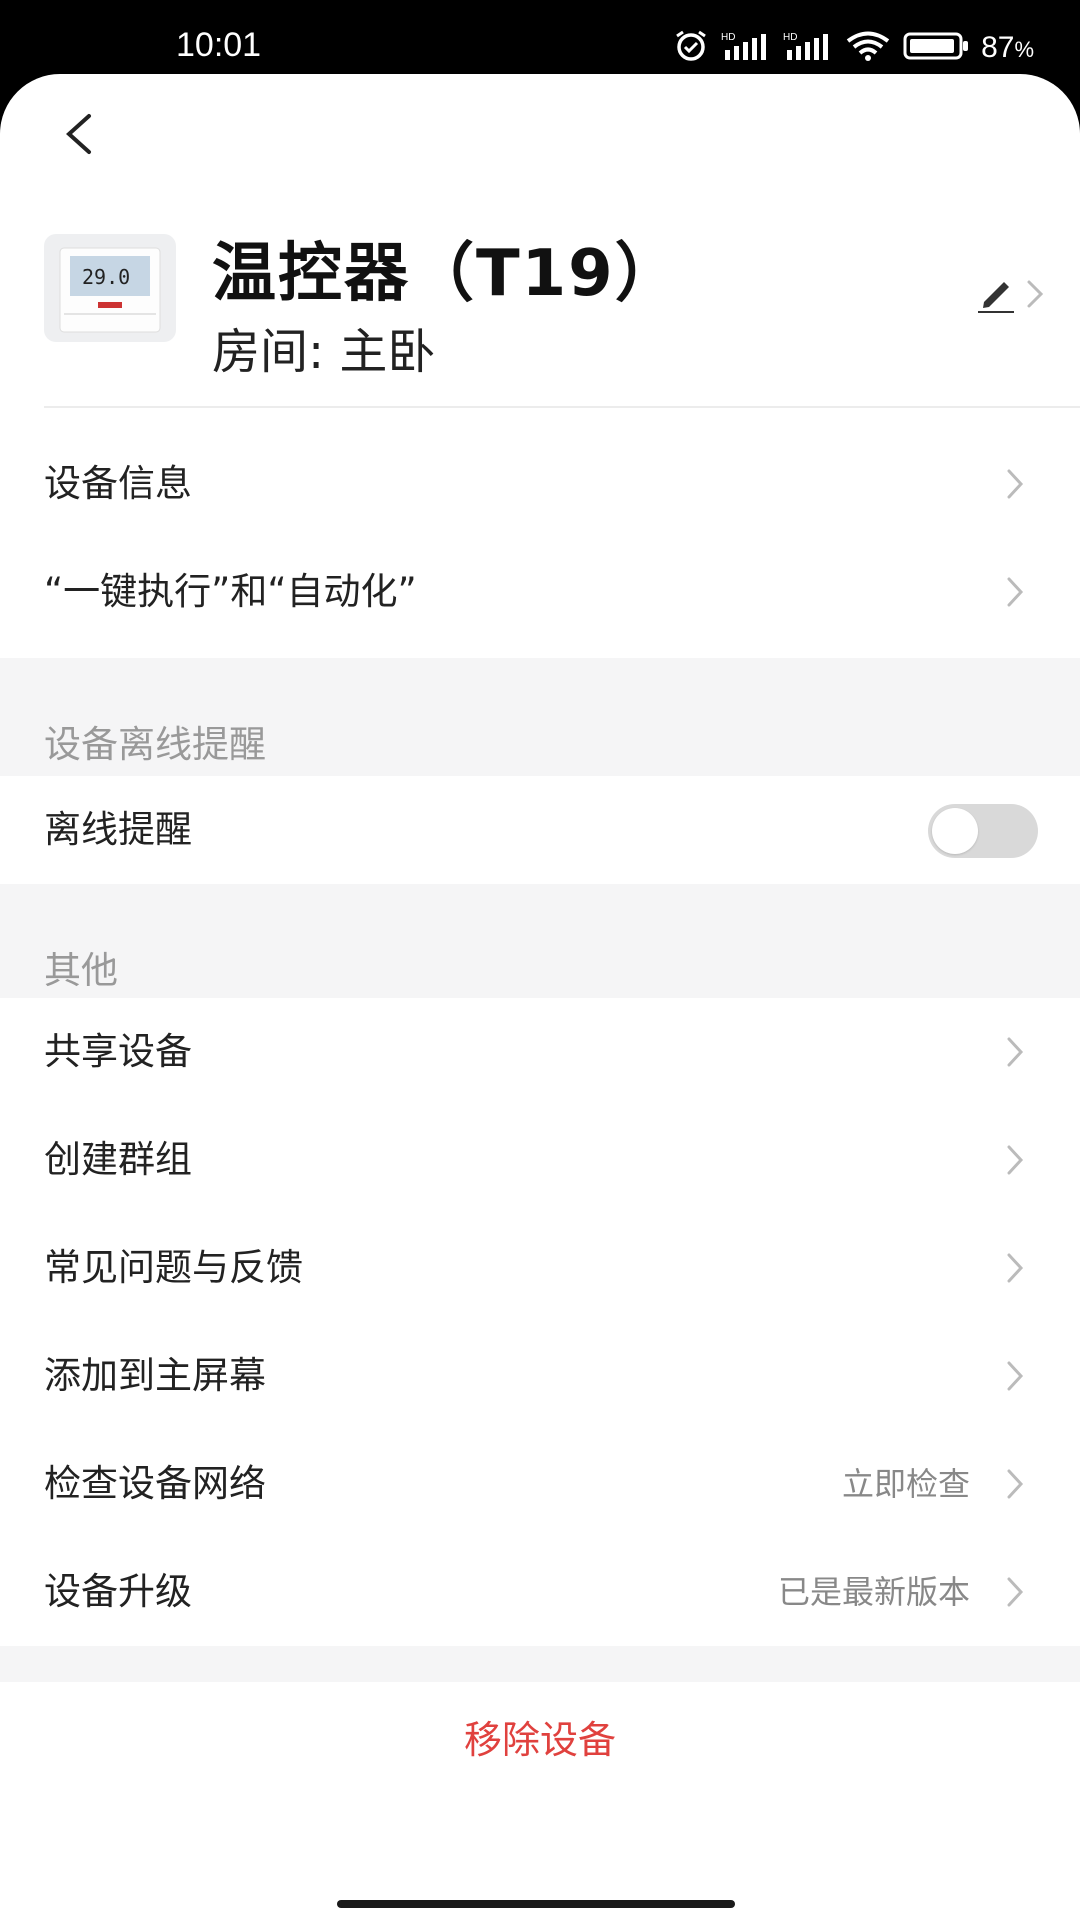 This screenshot has height=1920, width=1080. I want to click on row-check-network: 检查设备网络 立即检查, so click(540, 1484).